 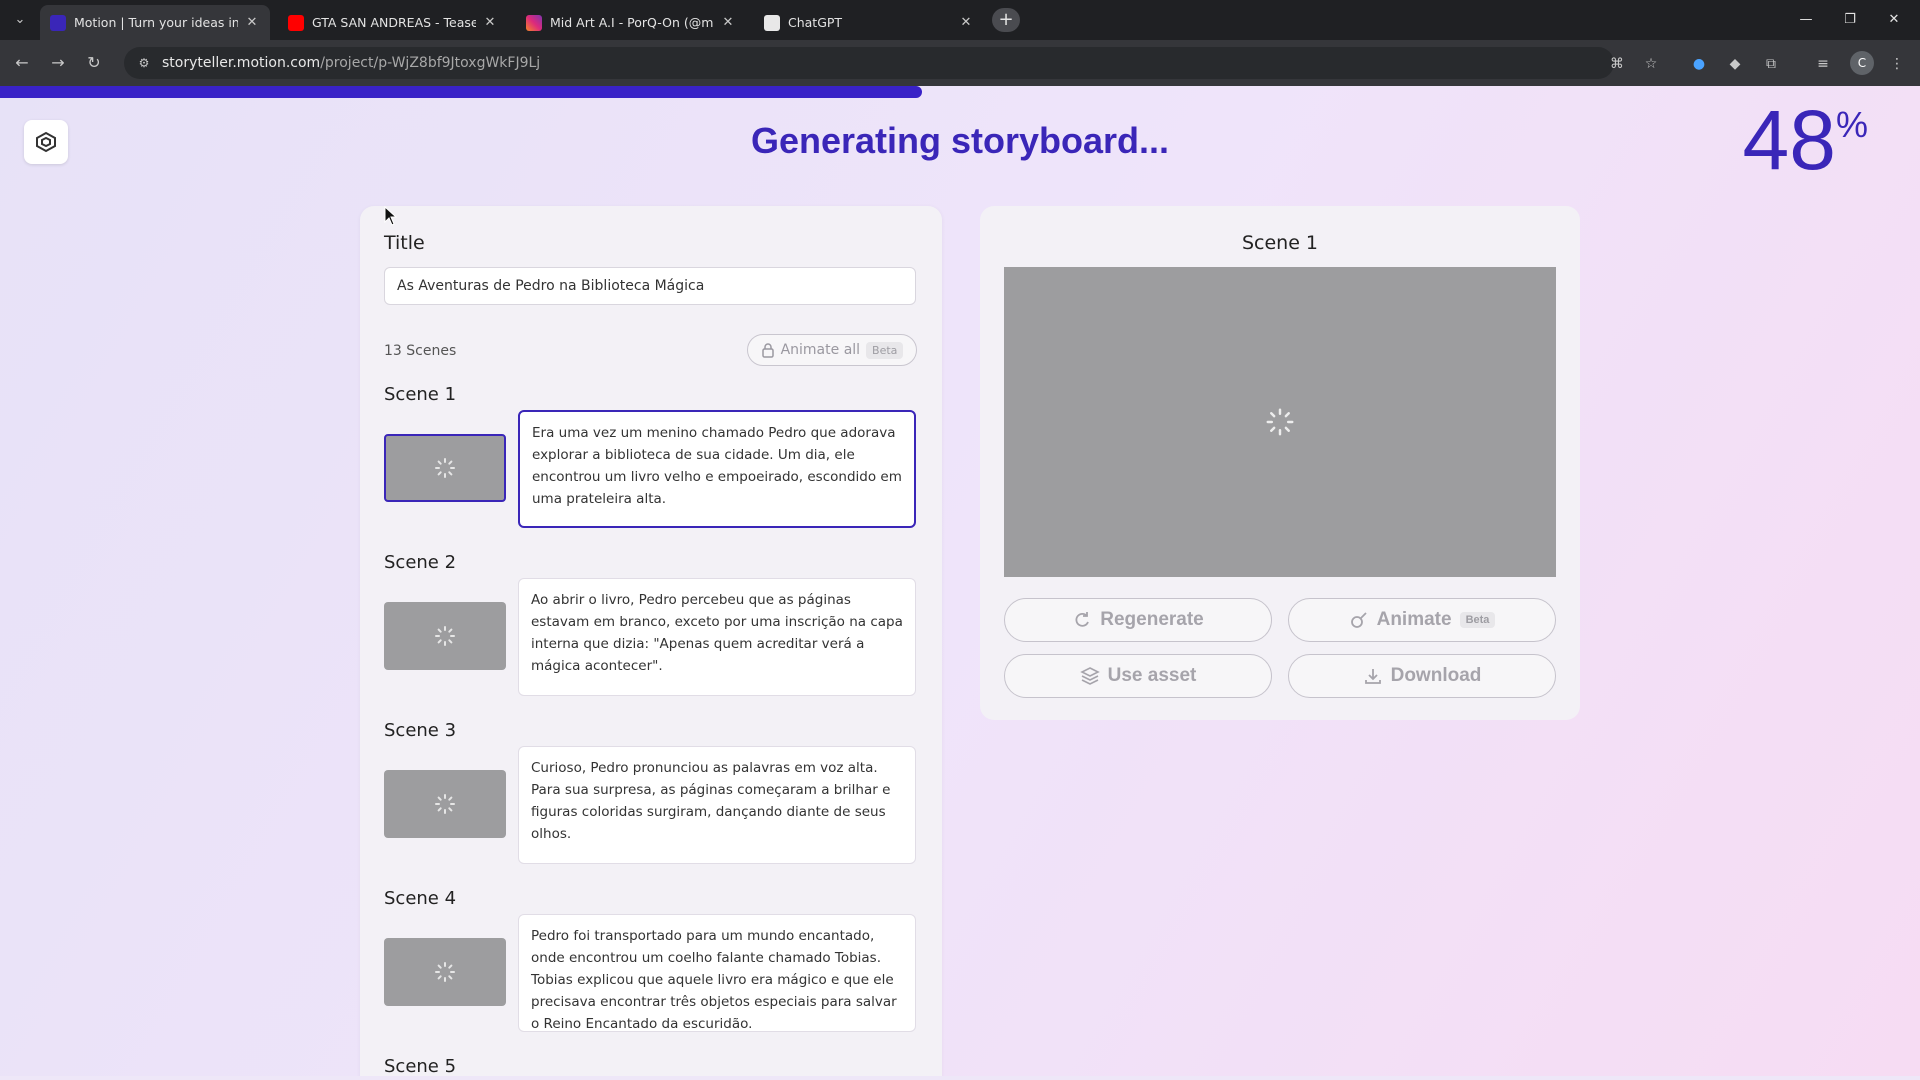 What do you see at coordinates (1280, 243) in the screenshot?
I see `preview-title: Scene 1` at bounding box center [1280, 243].